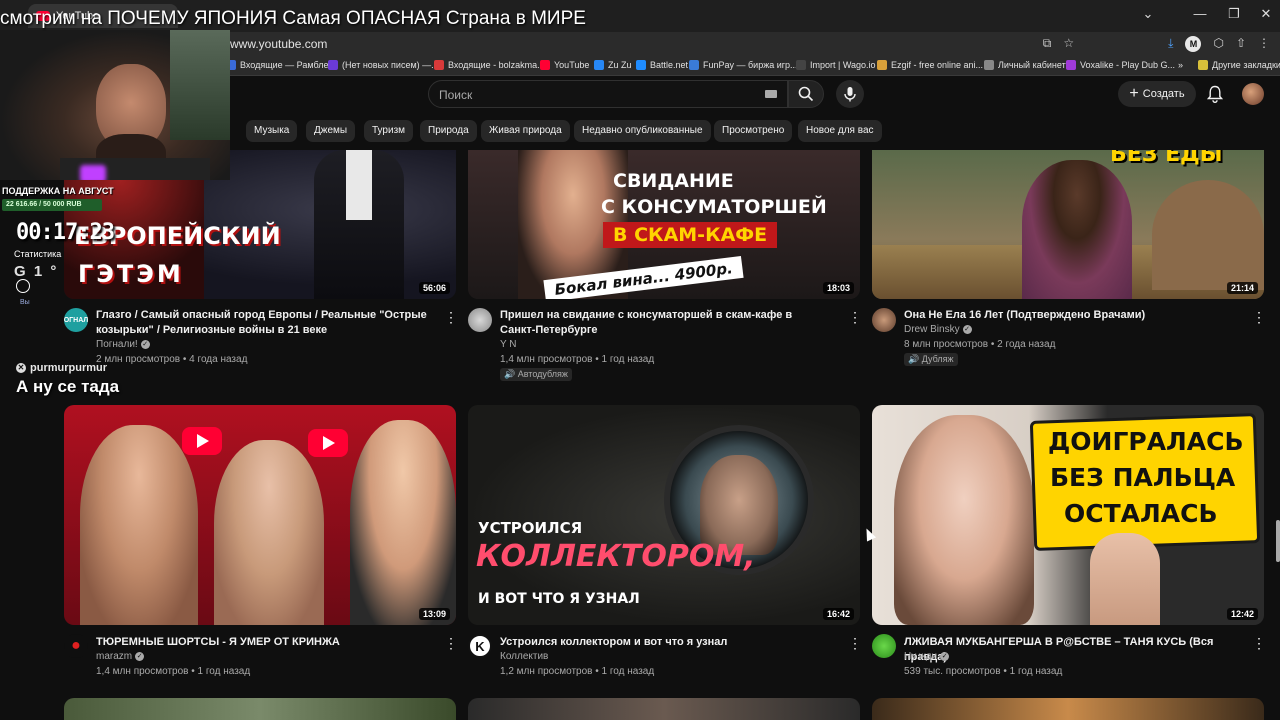 The image size is (1280, 720). I want to click on user-icon, so click(23, 286).